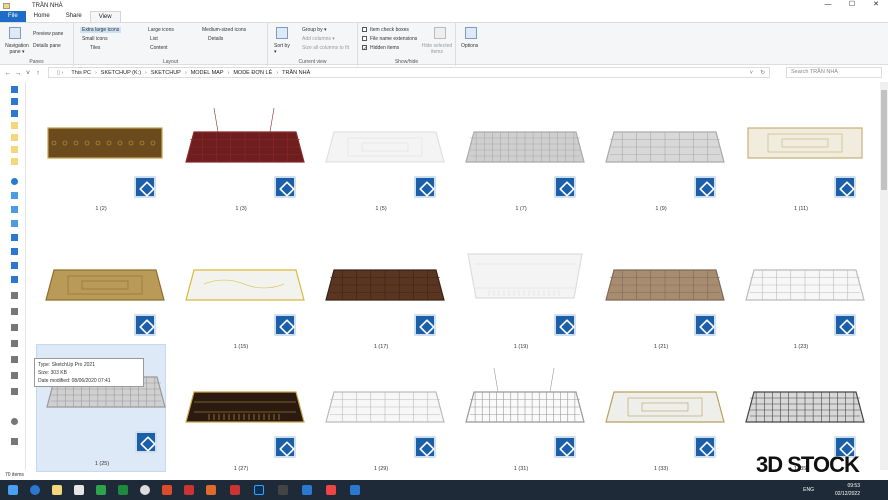  What do you see at coordinates (801, 160) in the screenshot?
I see `file-item: 1 (11)` at bounding box center [801, 160].